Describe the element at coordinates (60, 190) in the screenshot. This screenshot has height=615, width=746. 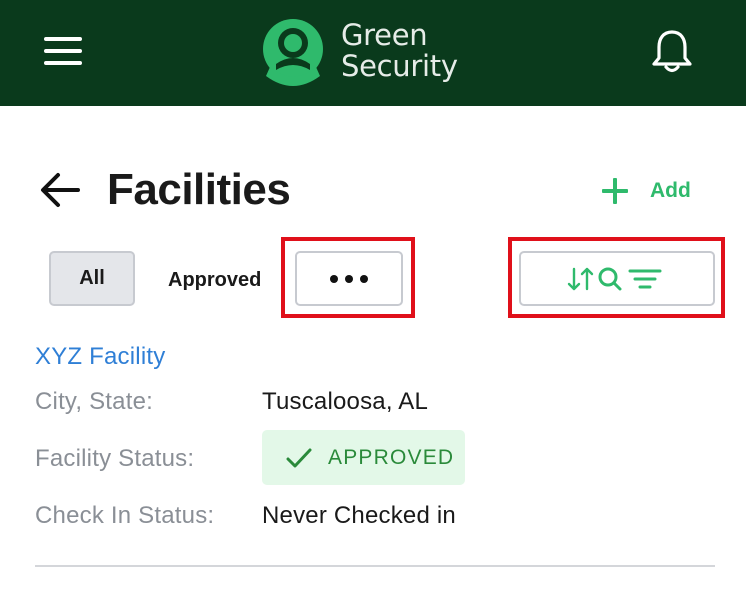
I see `back-arrow-icon` at that location.